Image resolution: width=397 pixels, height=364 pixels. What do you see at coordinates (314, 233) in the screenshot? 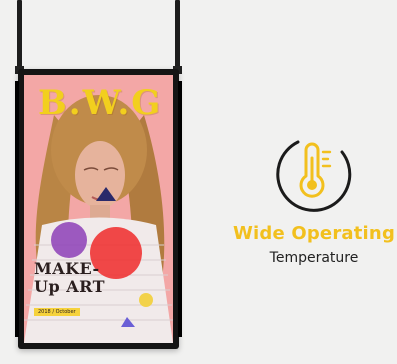
I see `feature-title: Wide Operating` at bounding box center [314, 233].